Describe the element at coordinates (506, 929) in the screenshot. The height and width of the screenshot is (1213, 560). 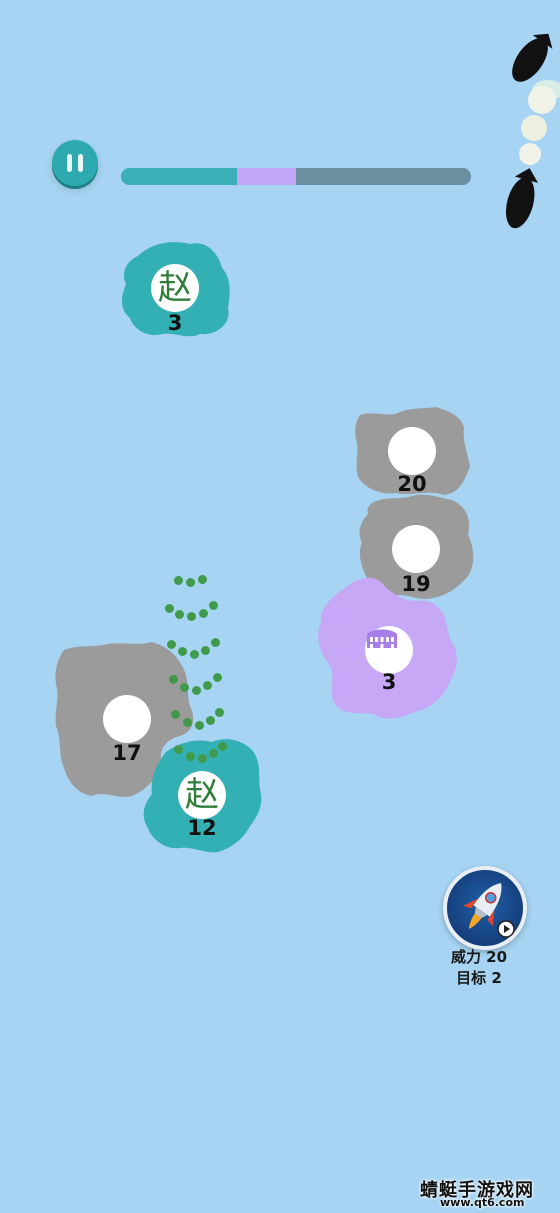
I see `video-play-icon` at that location.